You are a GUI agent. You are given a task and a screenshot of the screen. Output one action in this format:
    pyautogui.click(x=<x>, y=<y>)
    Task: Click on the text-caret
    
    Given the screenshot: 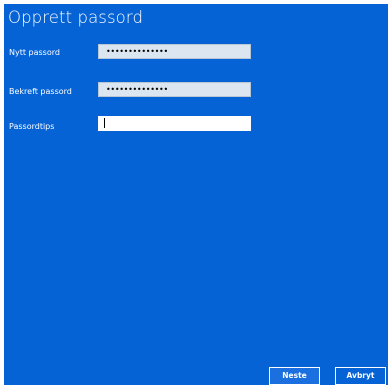 What is the action you would take?
    pyautogui.click(x=104, y=123)
    